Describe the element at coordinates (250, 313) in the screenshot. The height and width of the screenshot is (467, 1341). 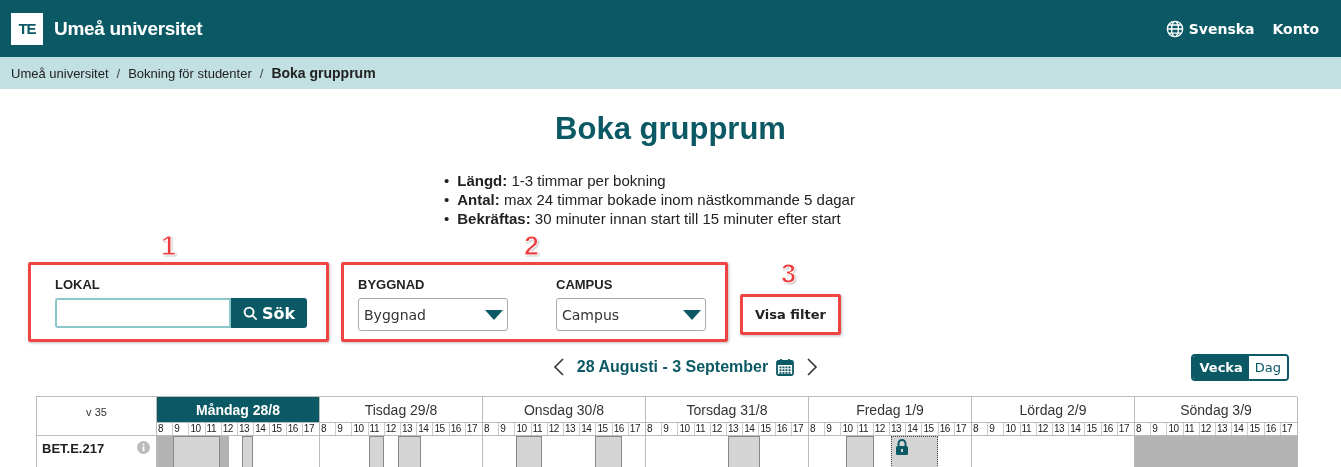
I see `search-icon` at that location.